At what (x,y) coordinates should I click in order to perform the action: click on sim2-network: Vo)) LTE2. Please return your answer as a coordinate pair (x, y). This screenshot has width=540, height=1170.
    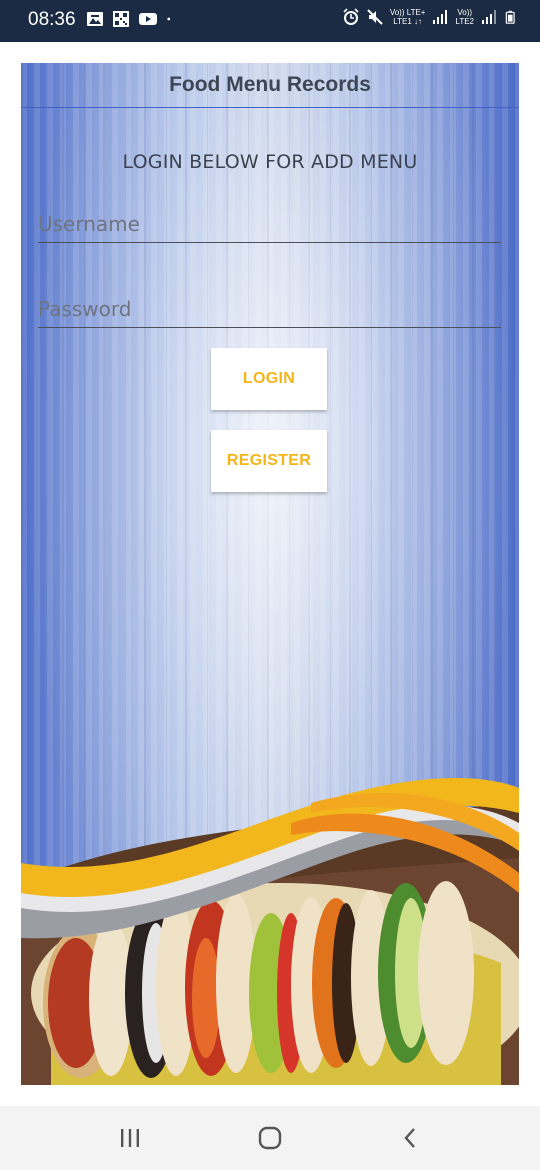
    Looking at the image, I should click on (464, 17).